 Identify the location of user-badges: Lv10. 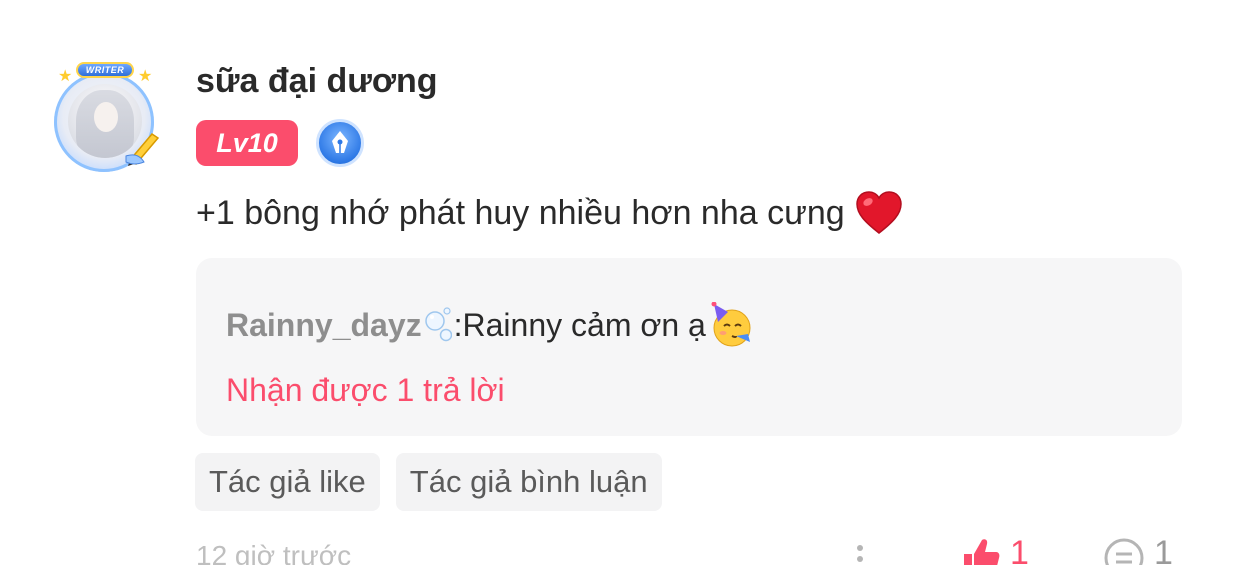
(280, 143).